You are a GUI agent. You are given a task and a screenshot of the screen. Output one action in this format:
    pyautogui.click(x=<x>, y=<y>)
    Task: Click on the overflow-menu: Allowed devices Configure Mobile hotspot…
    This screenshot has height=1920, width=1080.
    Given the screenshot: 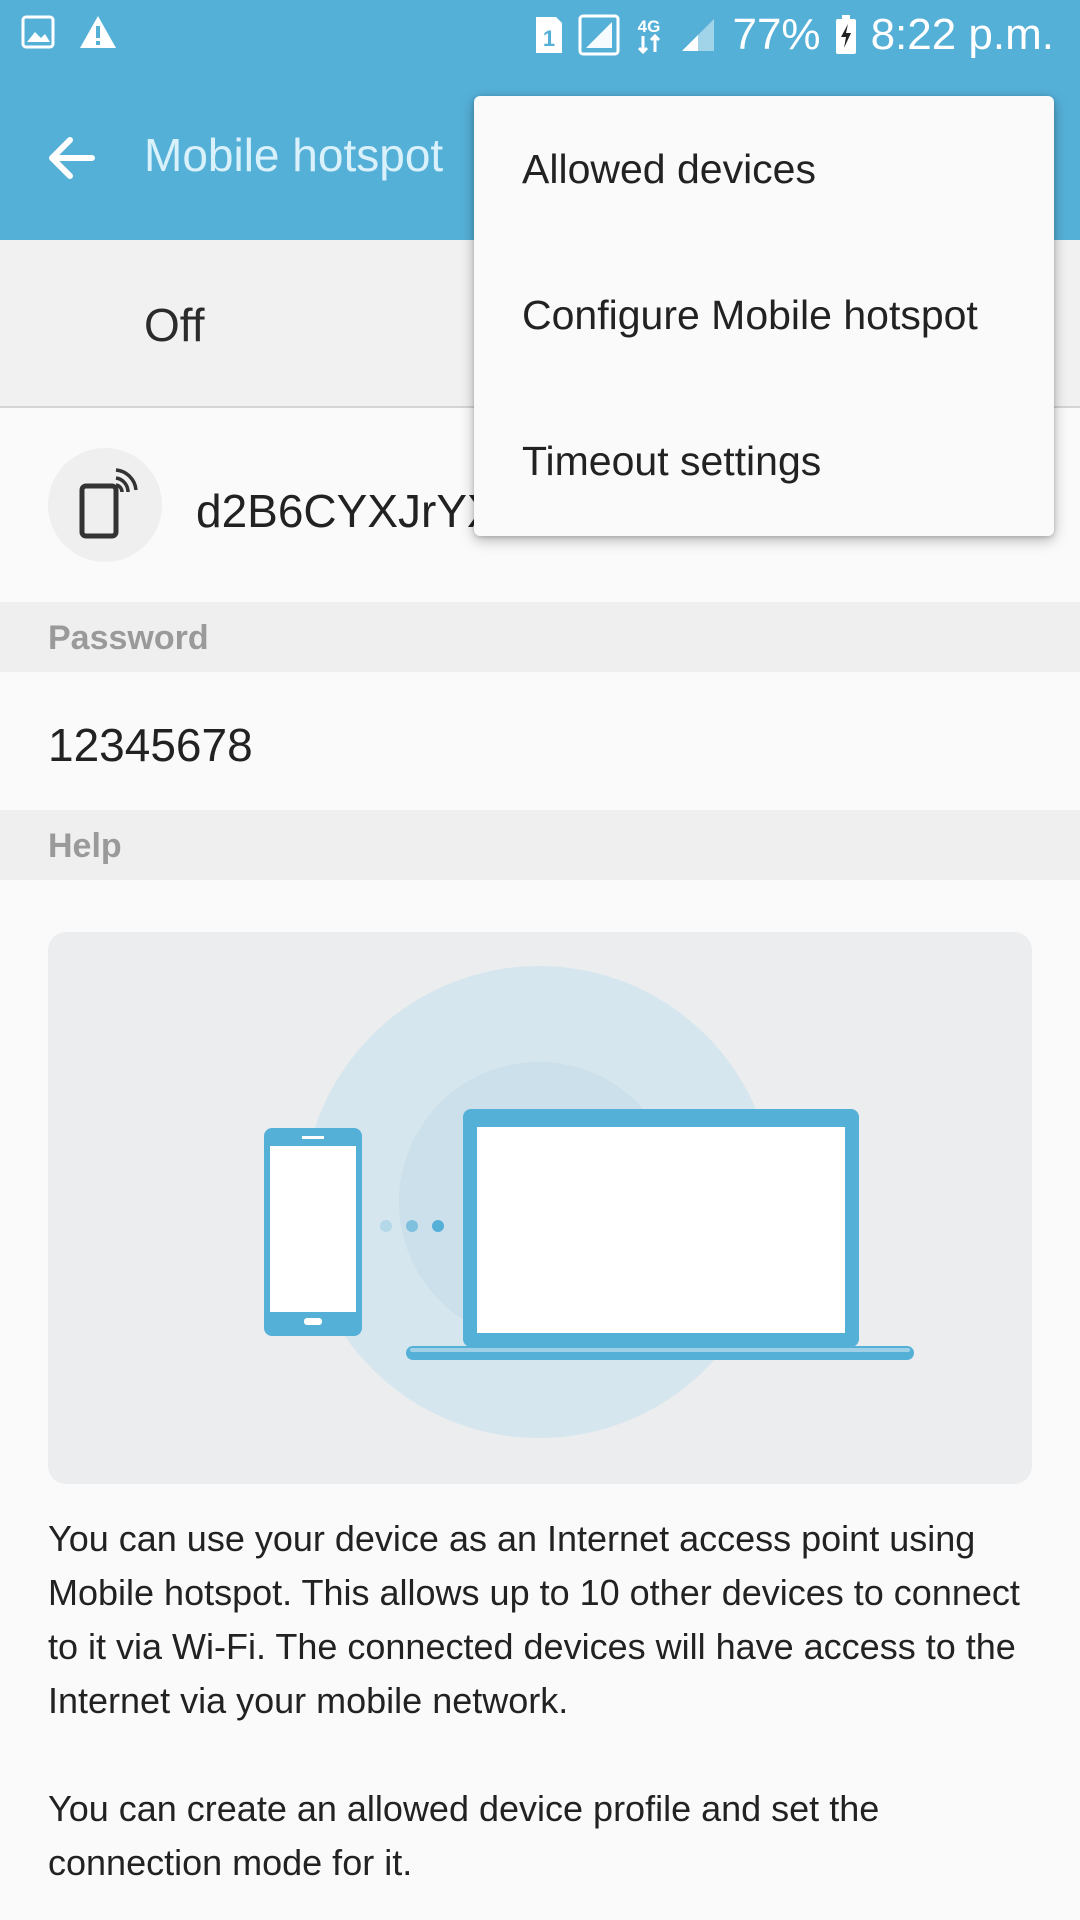 What is the action you would take?
    pyautogui.click(x=764, y=316)
    